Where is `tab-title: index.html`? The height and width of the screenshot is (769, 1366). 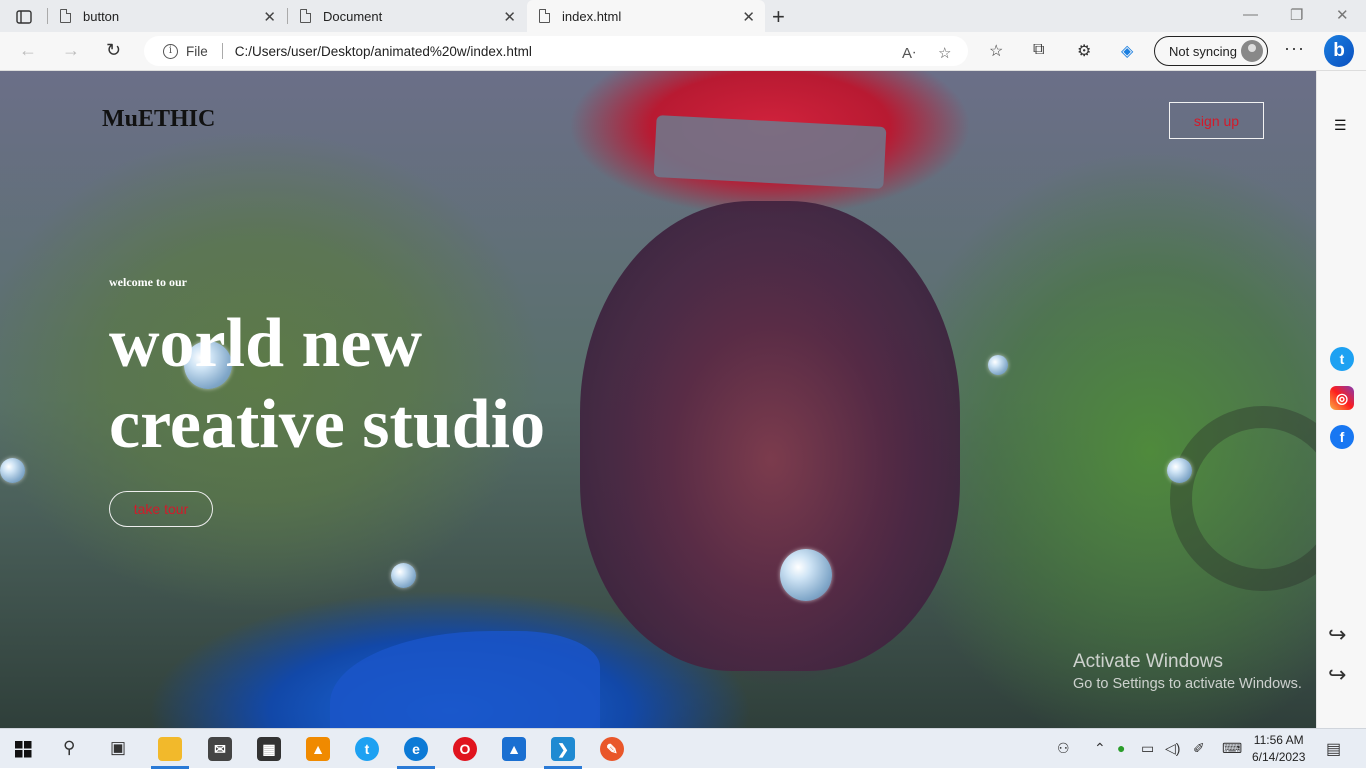 tab-title: index.html is located at coordinates (592, 16).